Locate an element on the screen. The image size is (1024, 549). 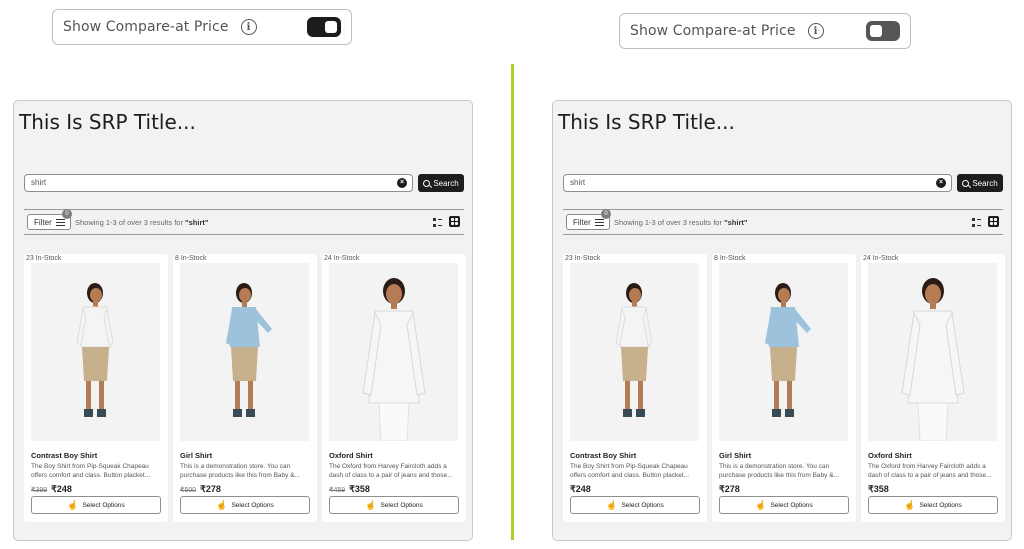
price-row: ₹500 ₹278 is located at coordinates (200, 489).